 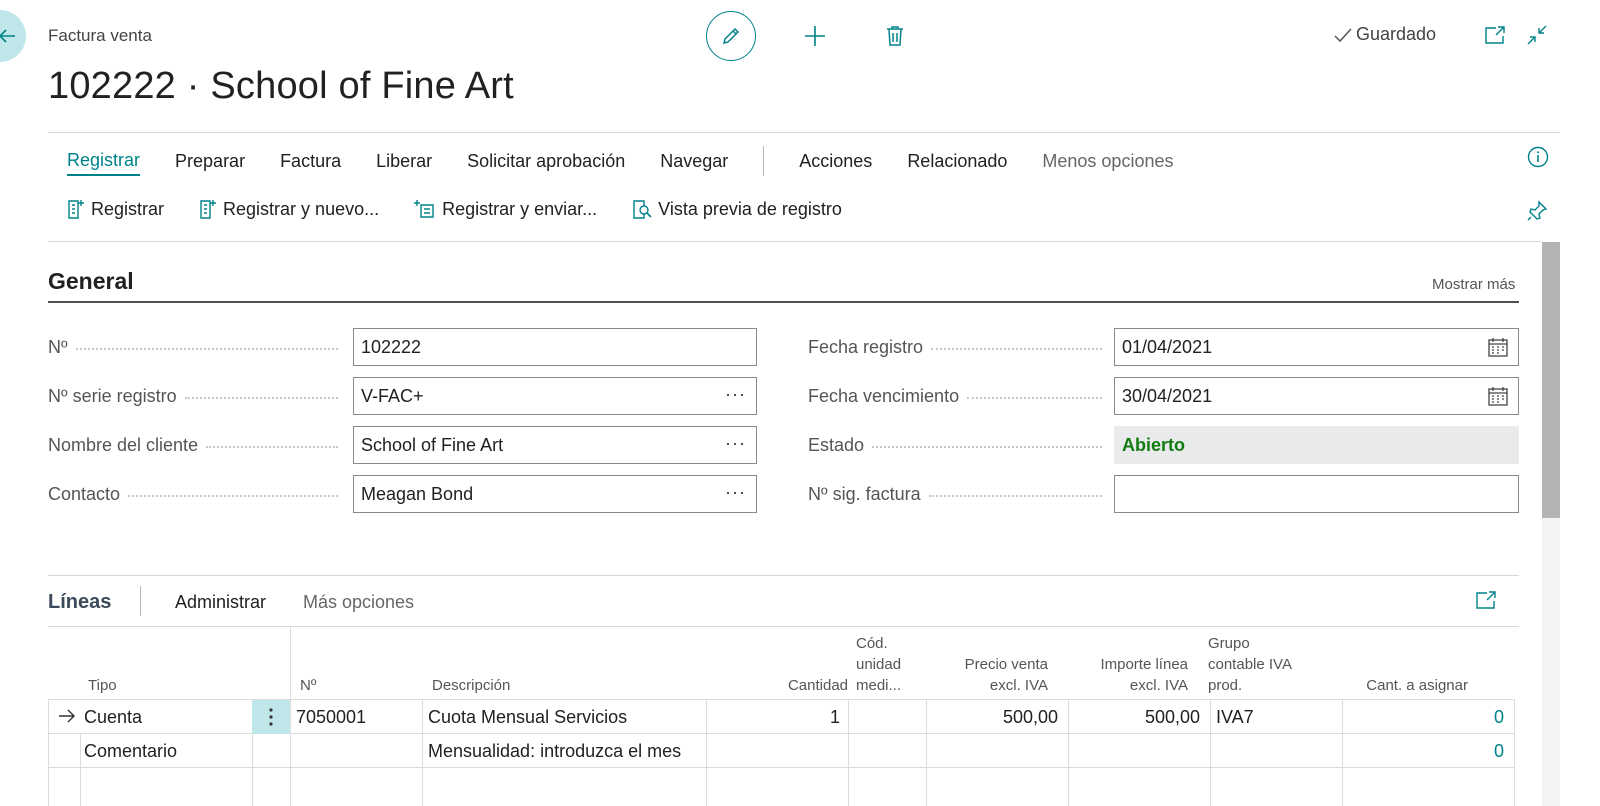 What do you see at coordinates (1135, 717) in the screenshot?
I see `row-importe: 500,00` at bounding box center [1135, 717].